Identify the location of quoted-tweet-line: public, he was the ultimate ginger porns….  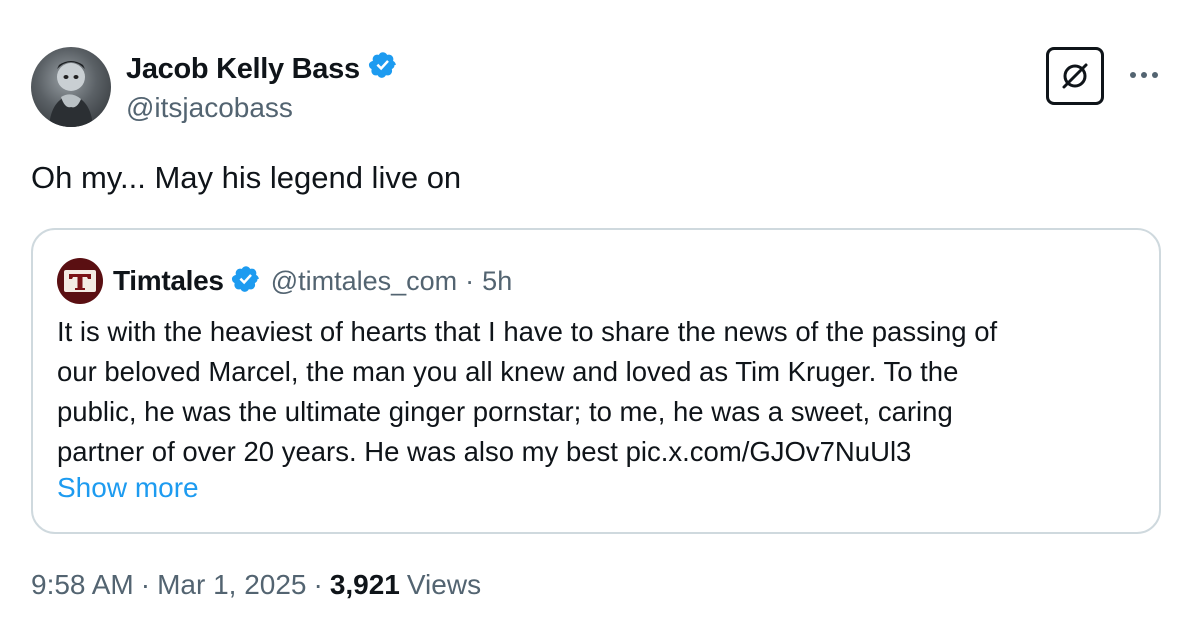
(505, 411).